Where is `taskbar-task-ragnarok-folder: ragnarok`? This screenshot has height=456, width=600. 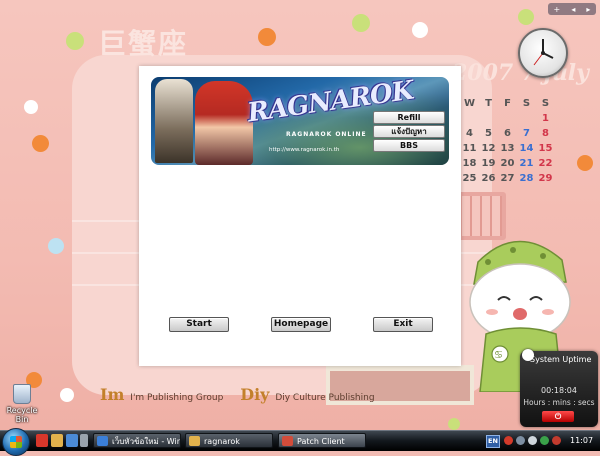
taskbar-task-ragnarok-folder: ragnarok is located at coordinates (229, 440).